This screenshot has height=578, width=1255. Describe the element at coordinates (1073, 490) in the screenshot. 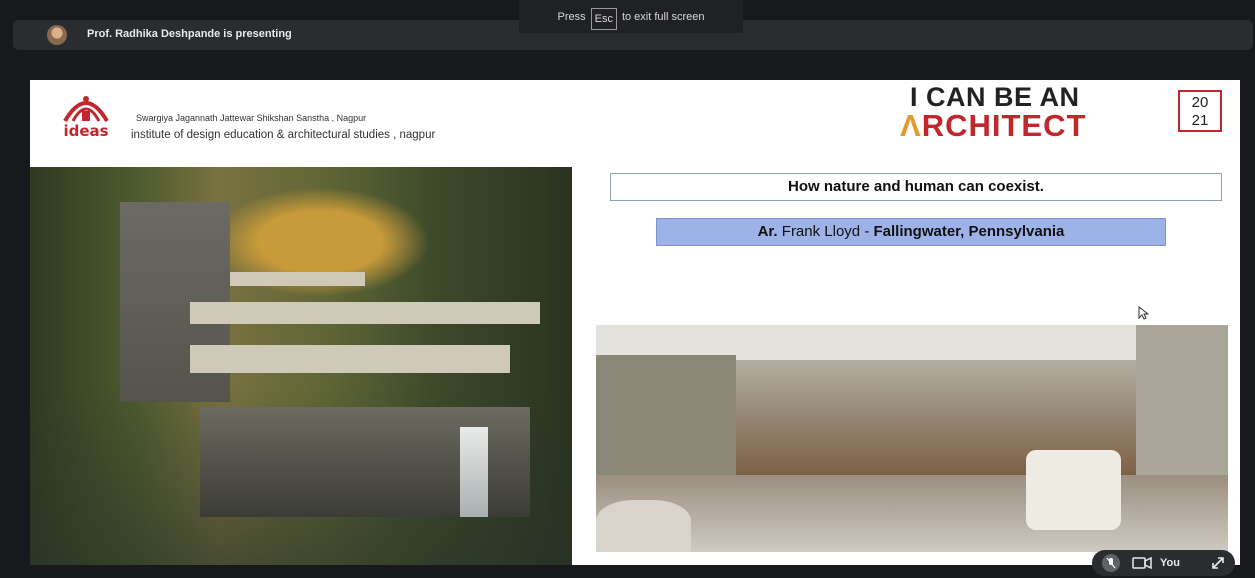

I see `white-armchair` at that location.